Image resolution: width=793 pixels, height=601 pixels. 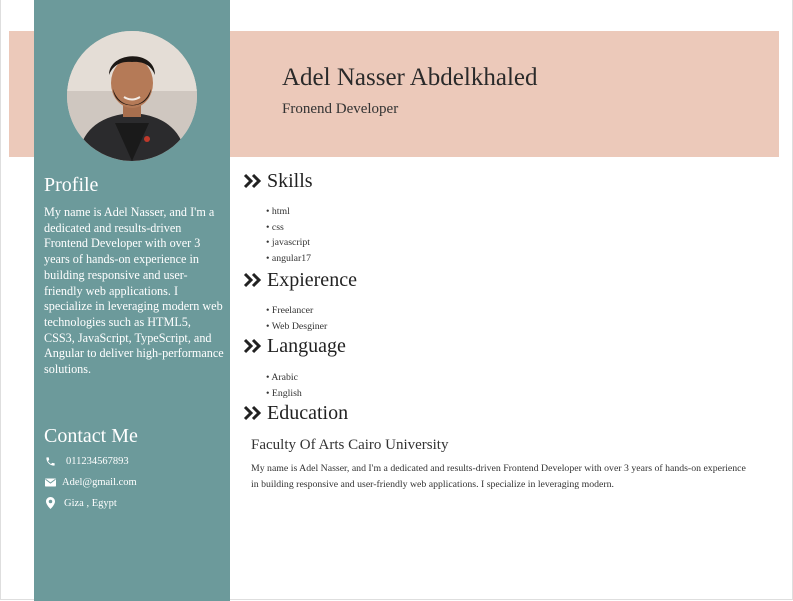 What do you see at coordinates (288, 212) in the screenshot?
I see `skill-item: html` at bounding box center [288, 212].